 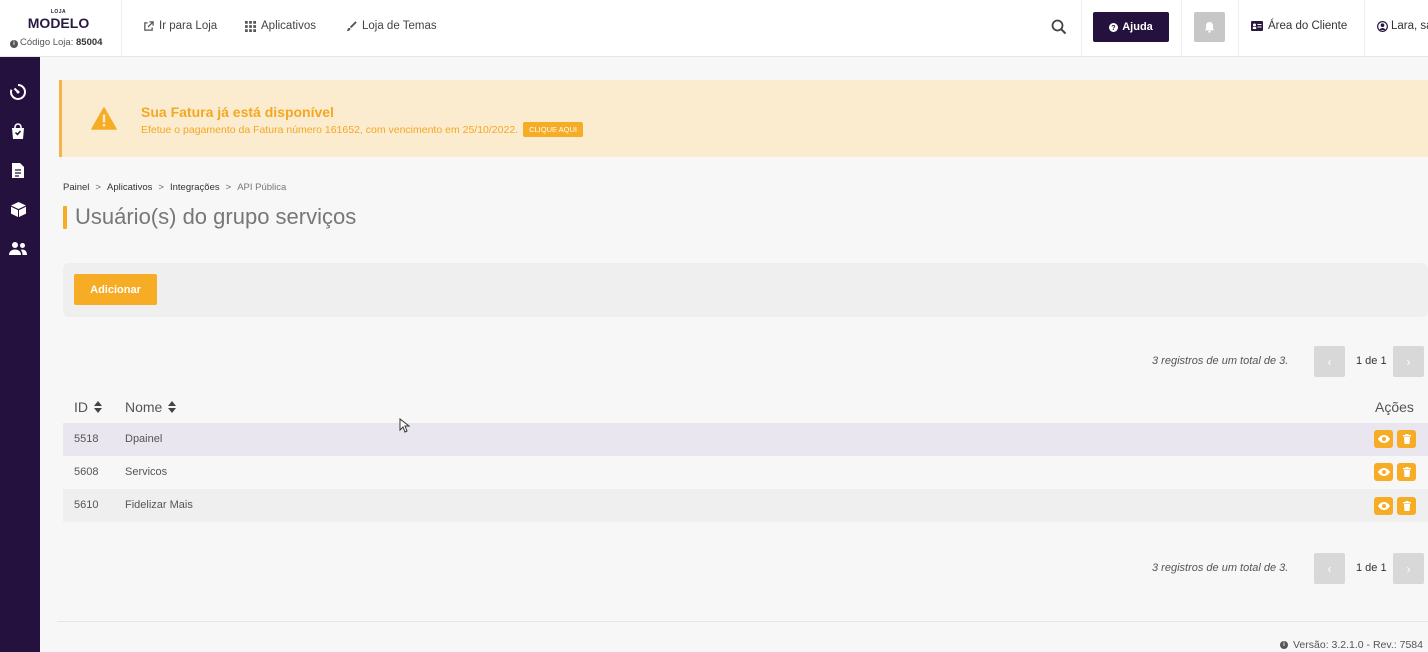 I want to click on store-code-value: 85004, so click(x=89, y=42).